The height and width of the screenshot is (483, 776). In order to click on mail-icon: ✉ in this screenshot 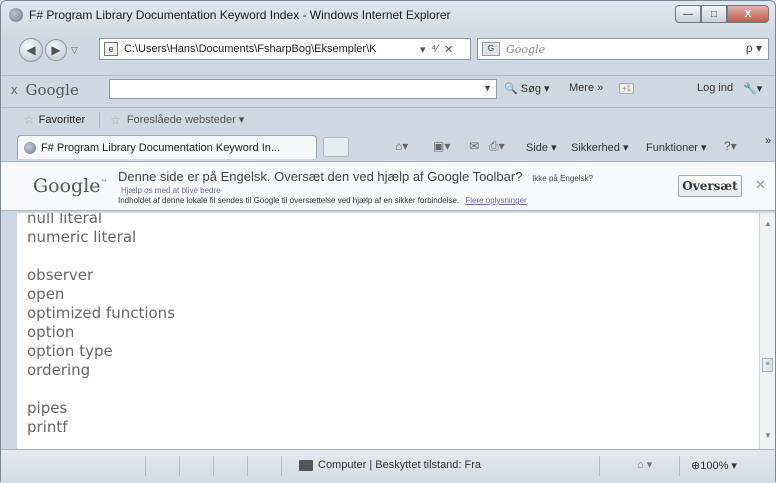, I will do `click(474, 146)`.